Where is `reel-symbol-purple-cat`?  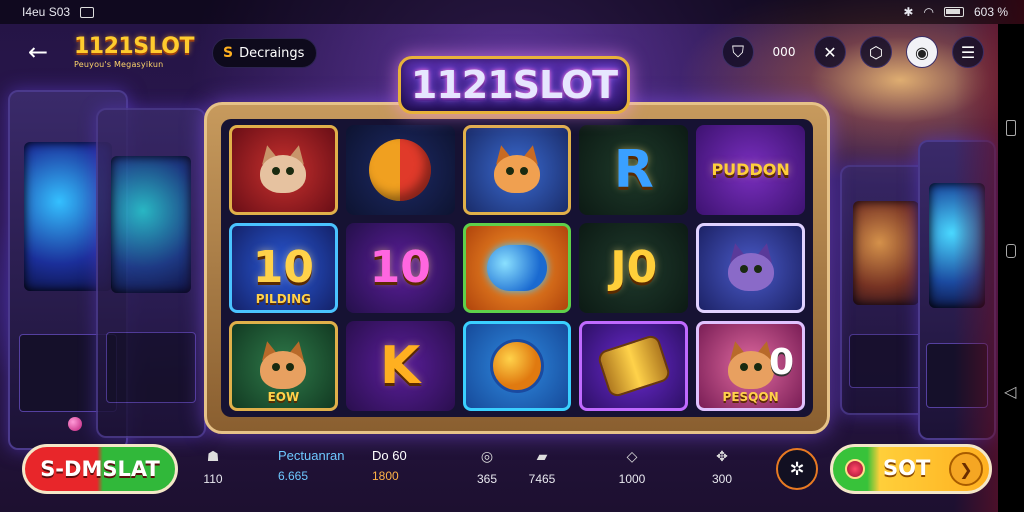
reel-symbol-purple-cat is located at coordinates (750, 268).